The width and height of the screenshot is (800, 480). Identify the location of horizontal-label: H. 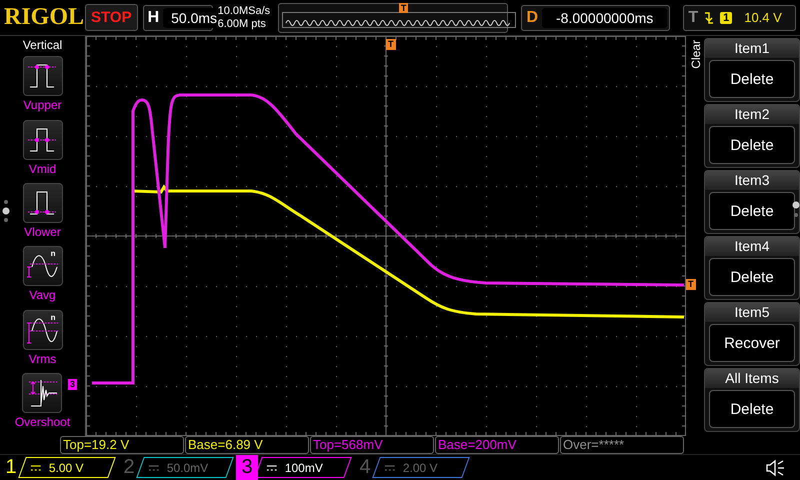
(154, 17).